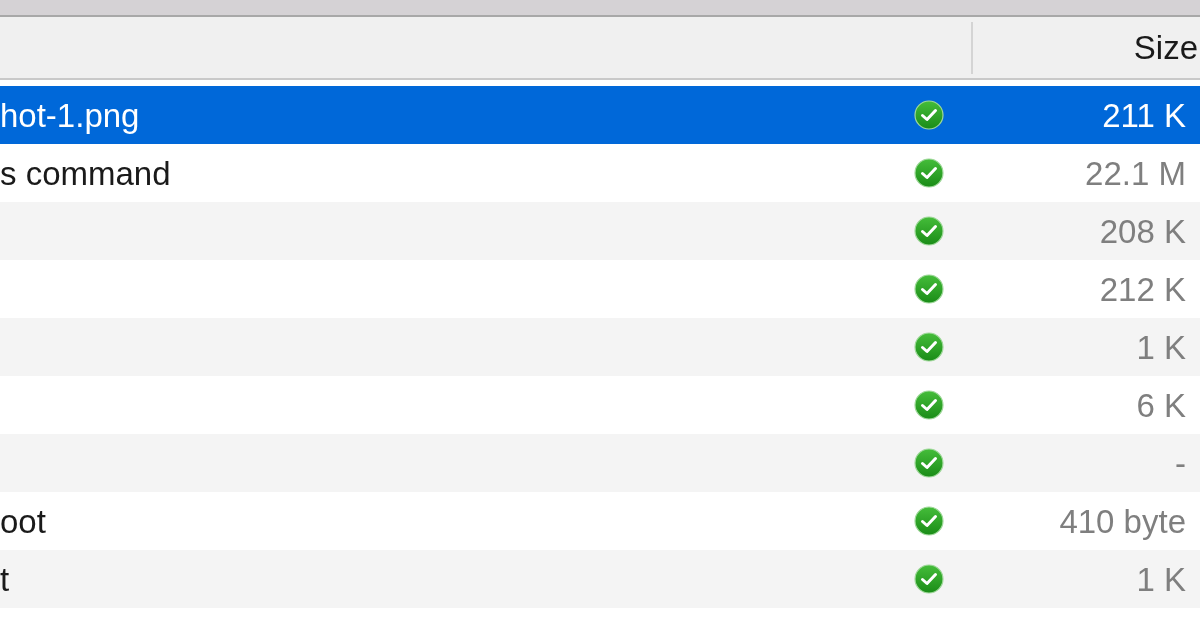 This screenshot has width=1200, height=627. What do you see at coordinates (5, 579) in the screenshot?
I see `file-name: t` at bounding box center [5, 579].